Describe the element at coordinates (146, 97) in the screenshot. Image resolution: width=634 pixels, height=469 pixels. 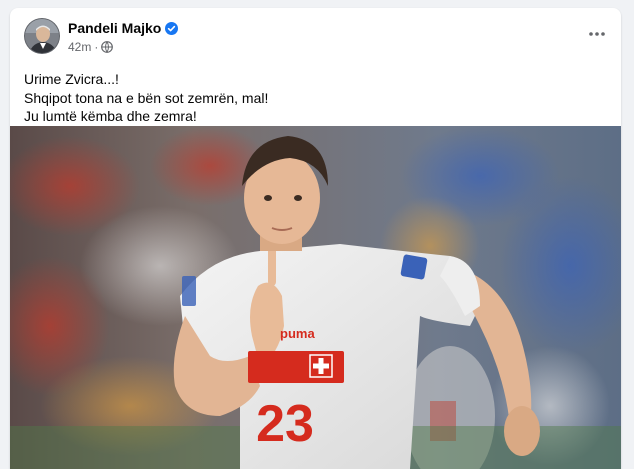
I see `post-line-2: Shqipot tona na e bën sot zemrën, mal!` at that location.